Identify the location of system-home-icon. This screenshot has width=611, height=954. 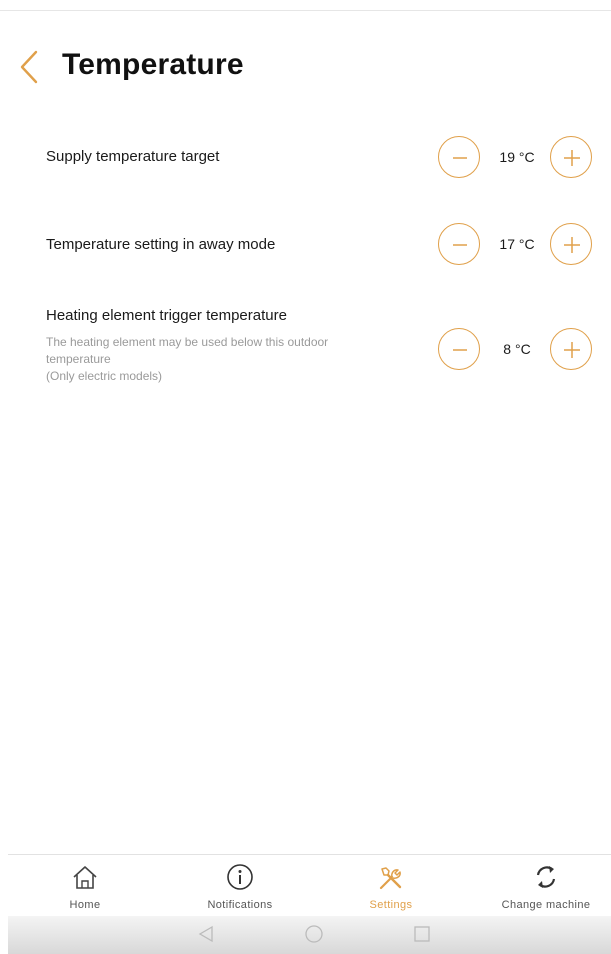
(314, 934).